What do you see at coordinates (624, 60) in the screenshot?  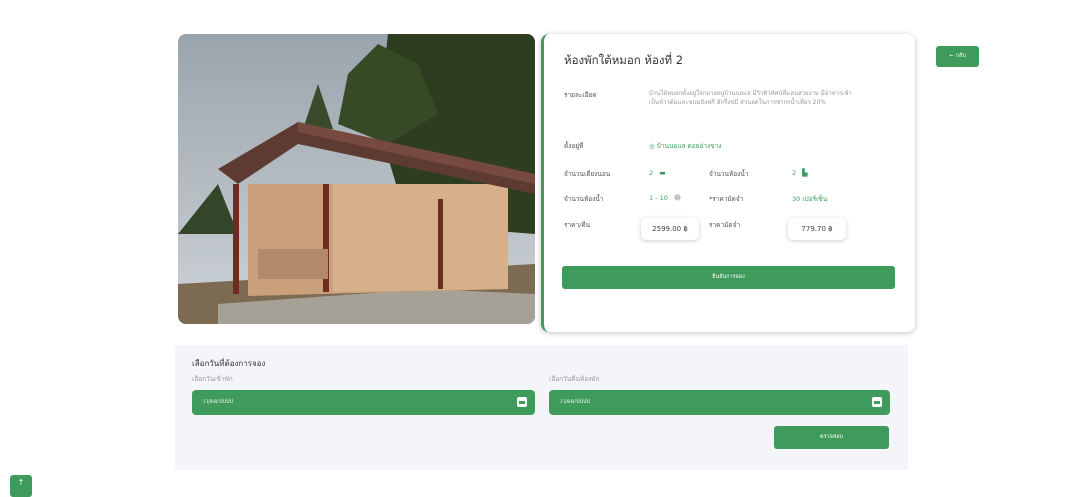 I see `room-title: ห้องพักใต้หมอก ห้องที่ 2` at bounding box center [624, 60].